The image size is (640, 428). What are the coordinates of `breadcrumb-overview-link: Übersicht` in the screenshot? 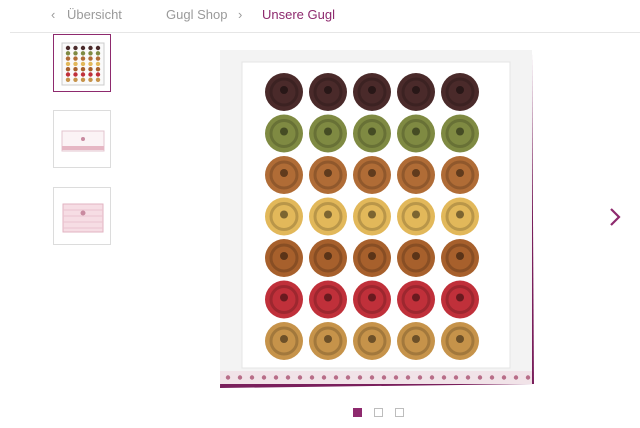 It's located at (94, 14).